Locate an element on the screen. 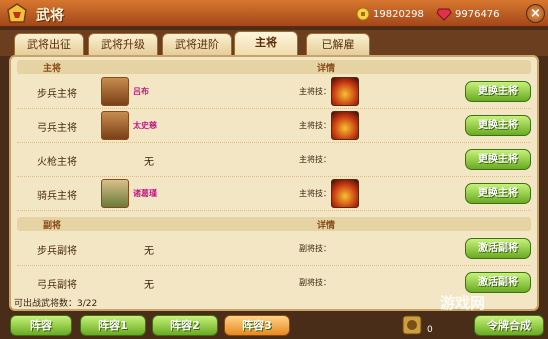  general-name: 诸葛瑾 is located at coordinates (145, 193).